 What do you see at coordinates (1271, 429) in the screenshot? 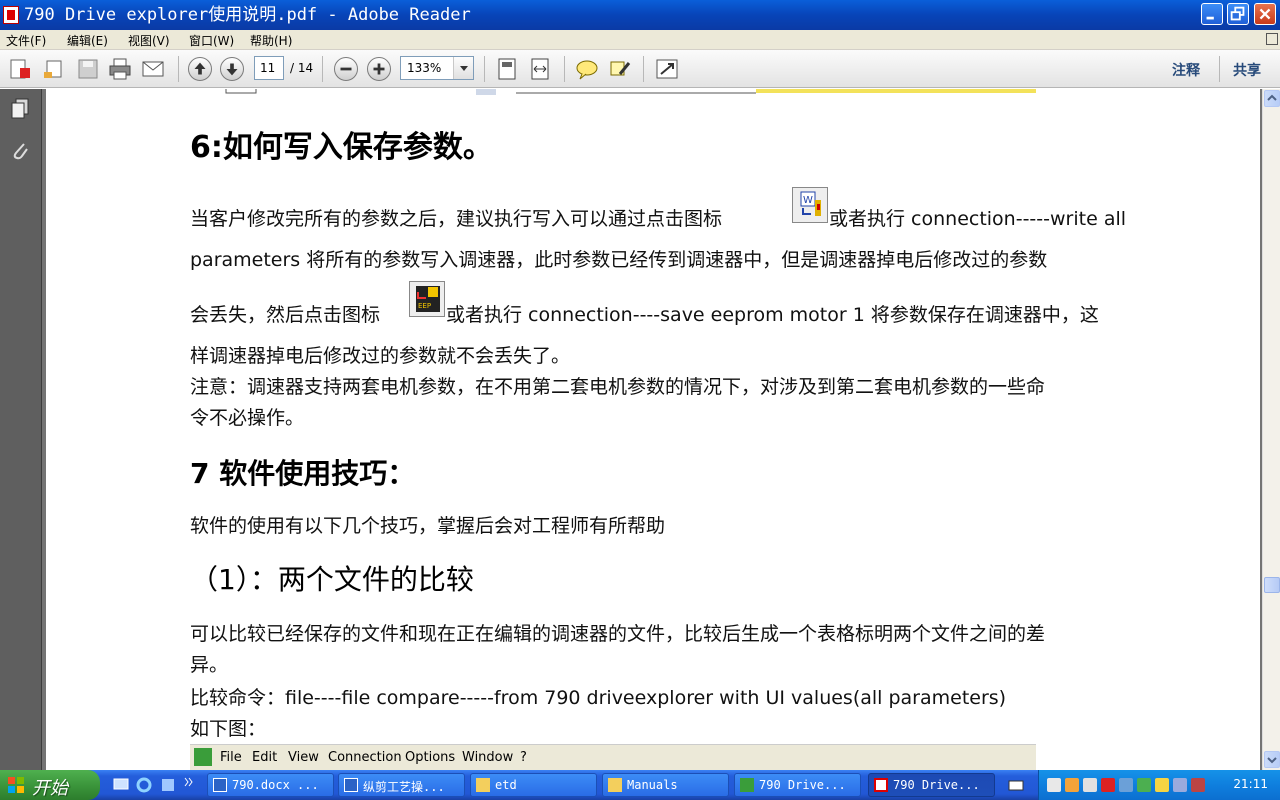
I see `vertical-scrollbar` at bounding box center [1271, 429].